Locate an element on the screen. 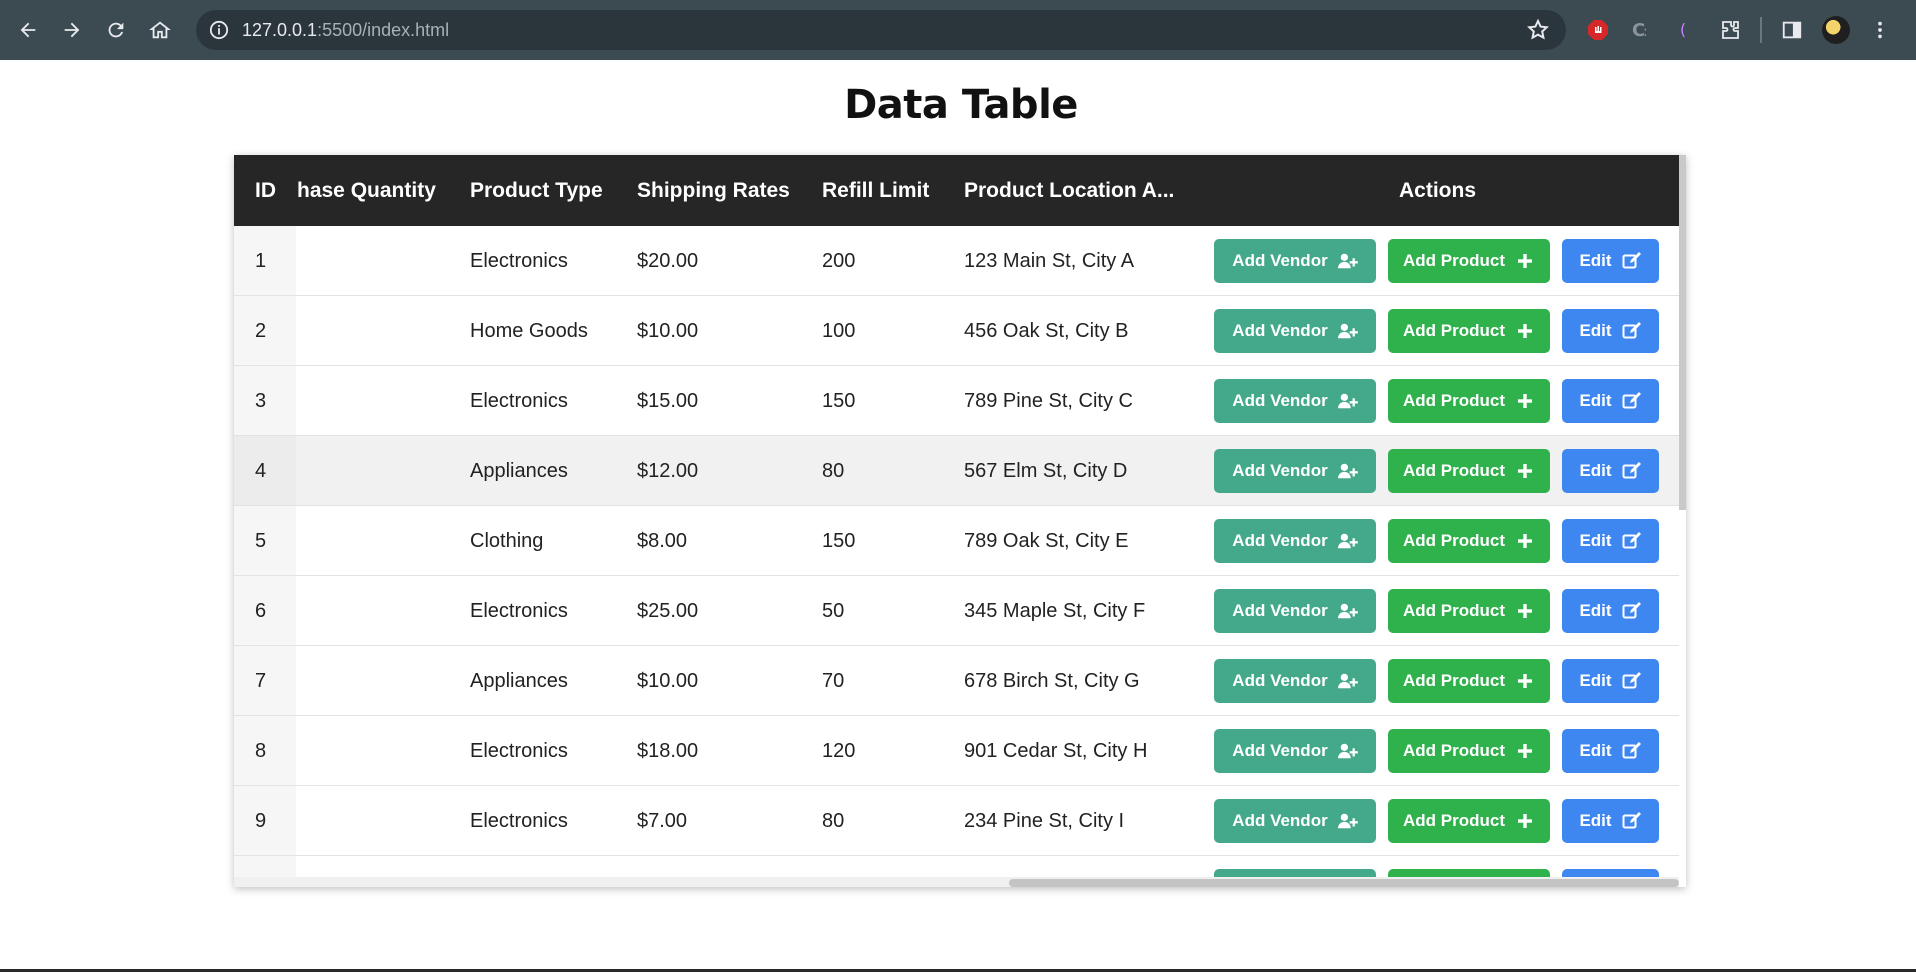 The image size is (1916, 972). bracket-extension-icon: ( ) is located at coordinates (1686, 30).